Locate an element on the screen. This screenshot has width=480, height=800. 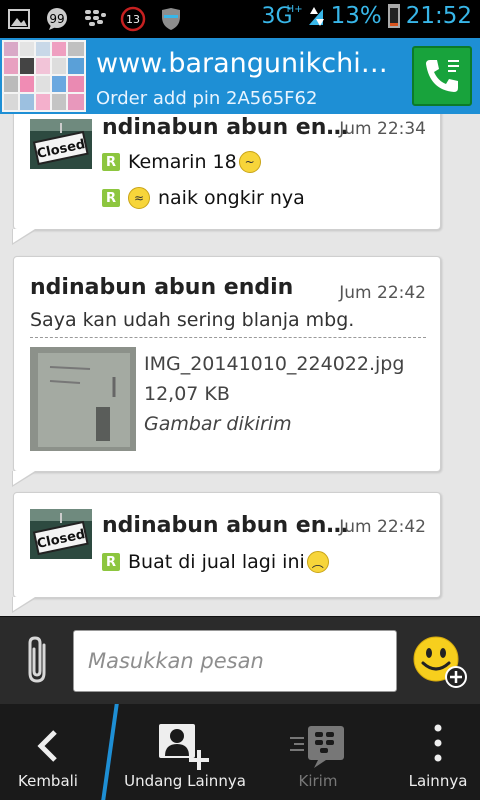
add-contact-icon is located at coordinates (184, 747).